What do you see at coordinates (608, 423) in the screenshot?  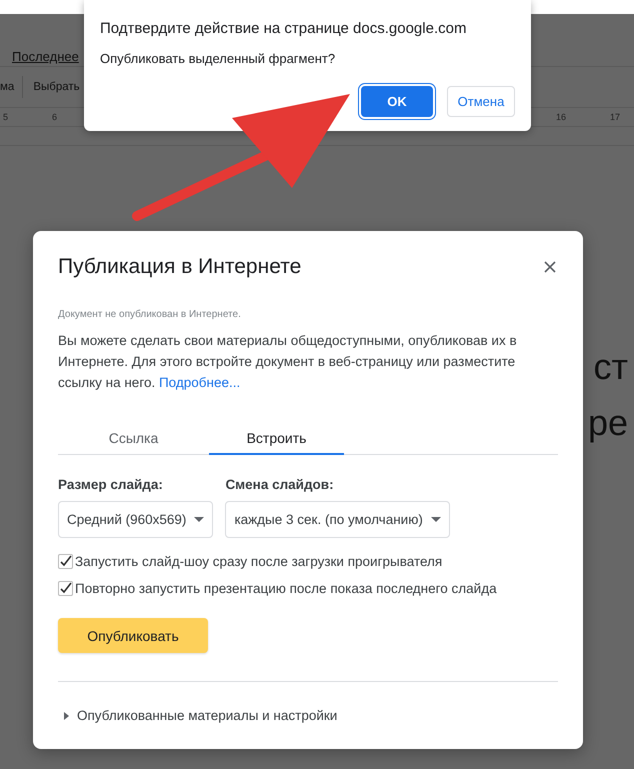 I see `slide-text: ре` at bounding box center [608, 423].